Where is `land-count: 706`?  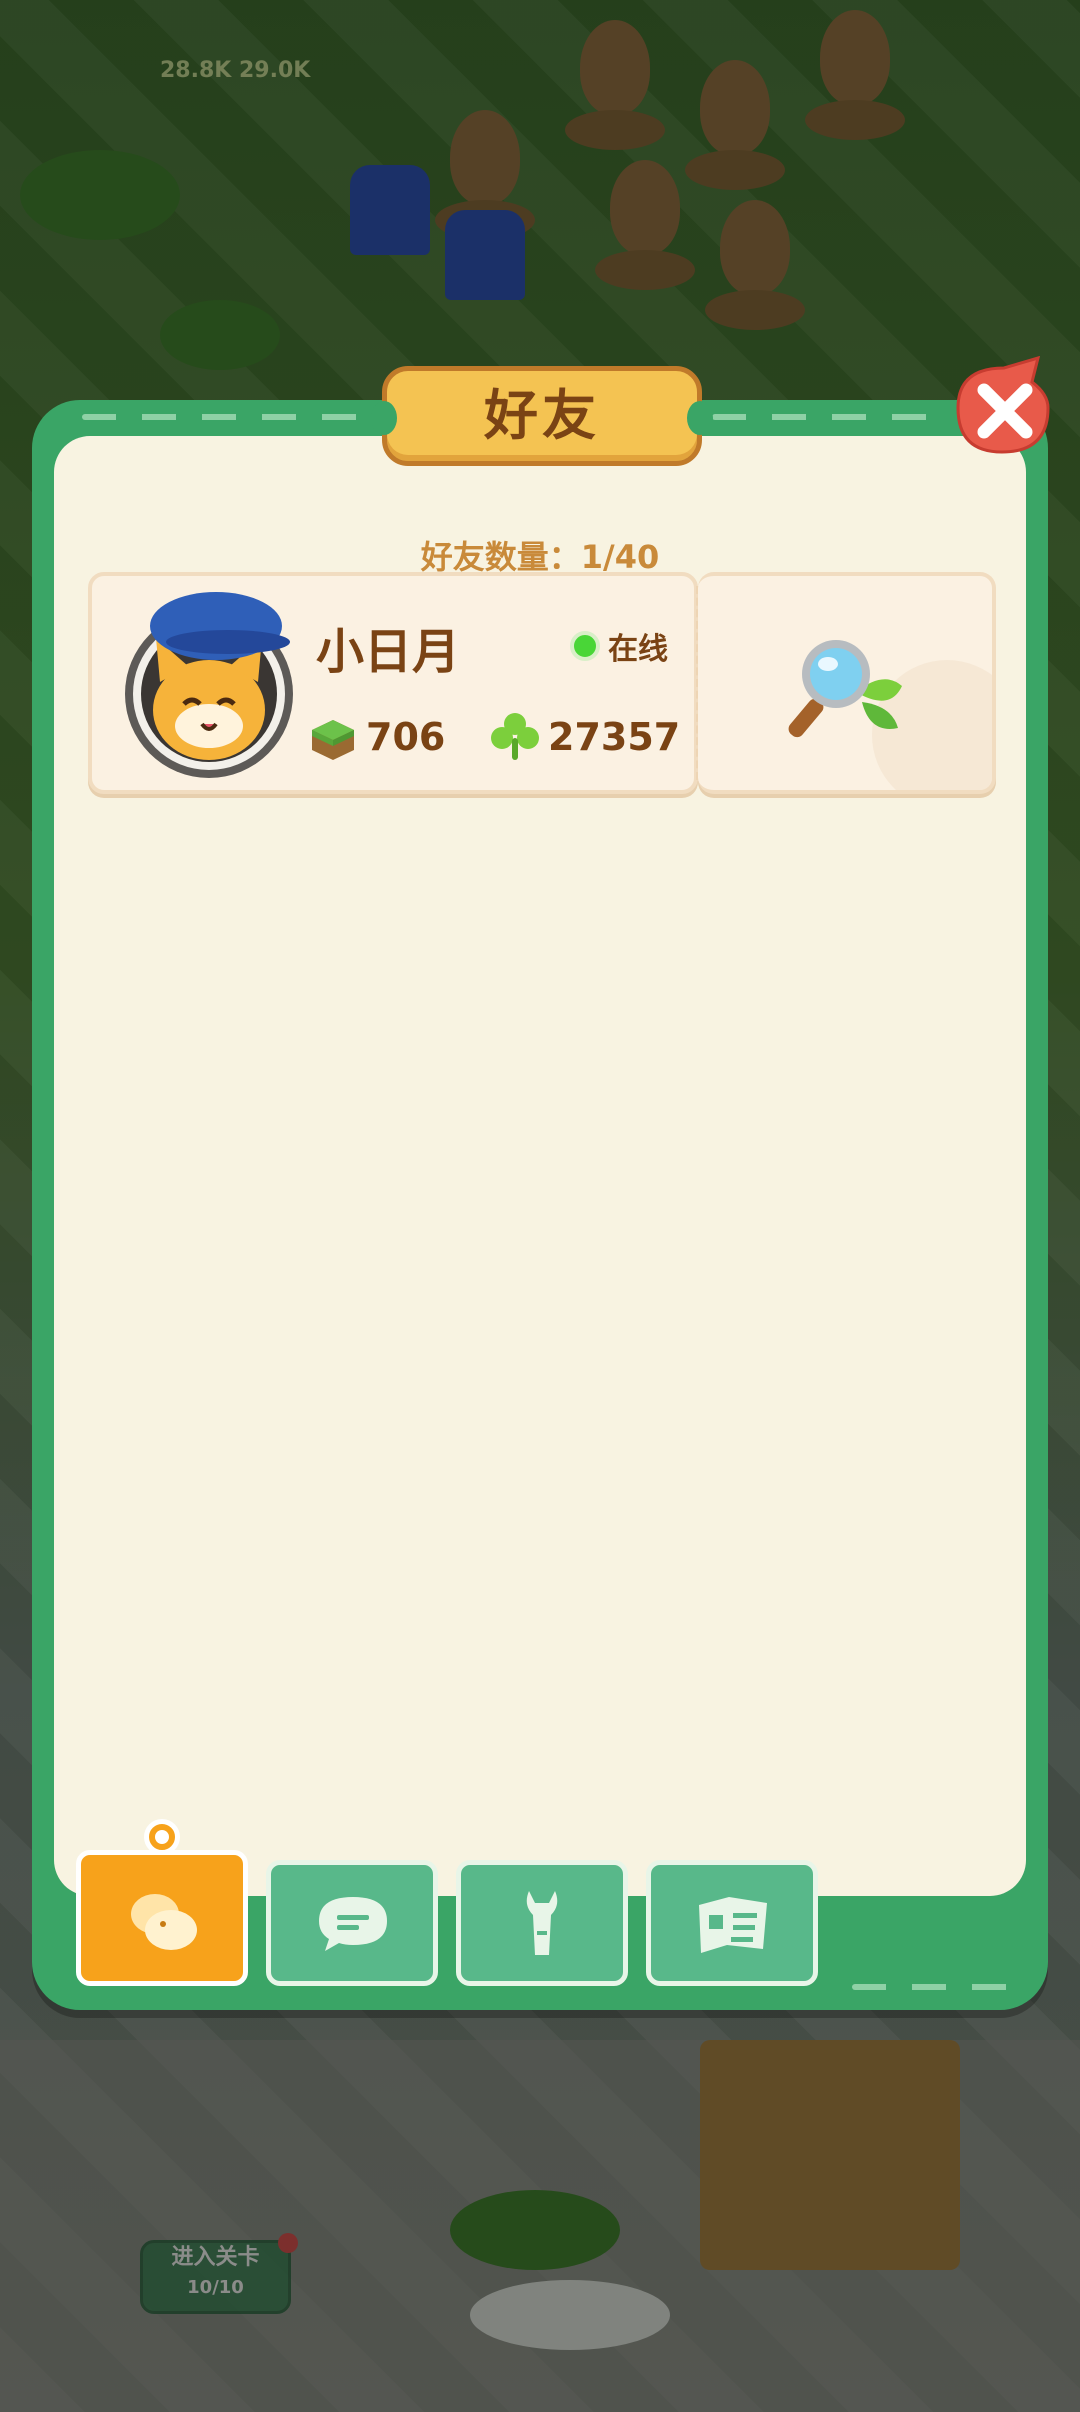 land-count: 706 is located at coordinates (406, 737).